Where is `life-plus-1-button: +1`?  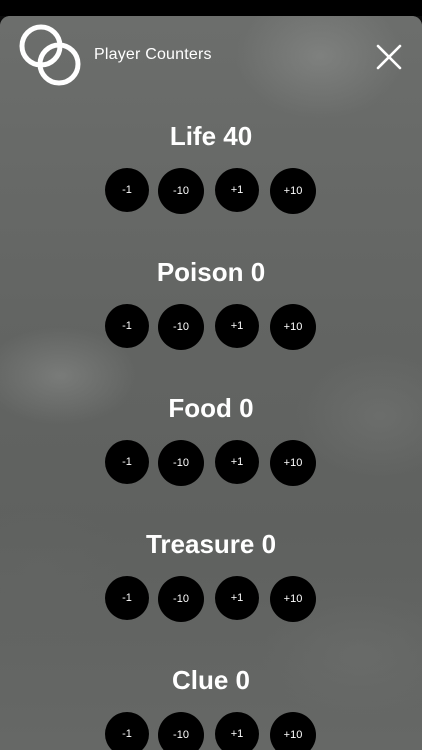 life-plus-1-button: +1 is located at coordinates (237, 190).